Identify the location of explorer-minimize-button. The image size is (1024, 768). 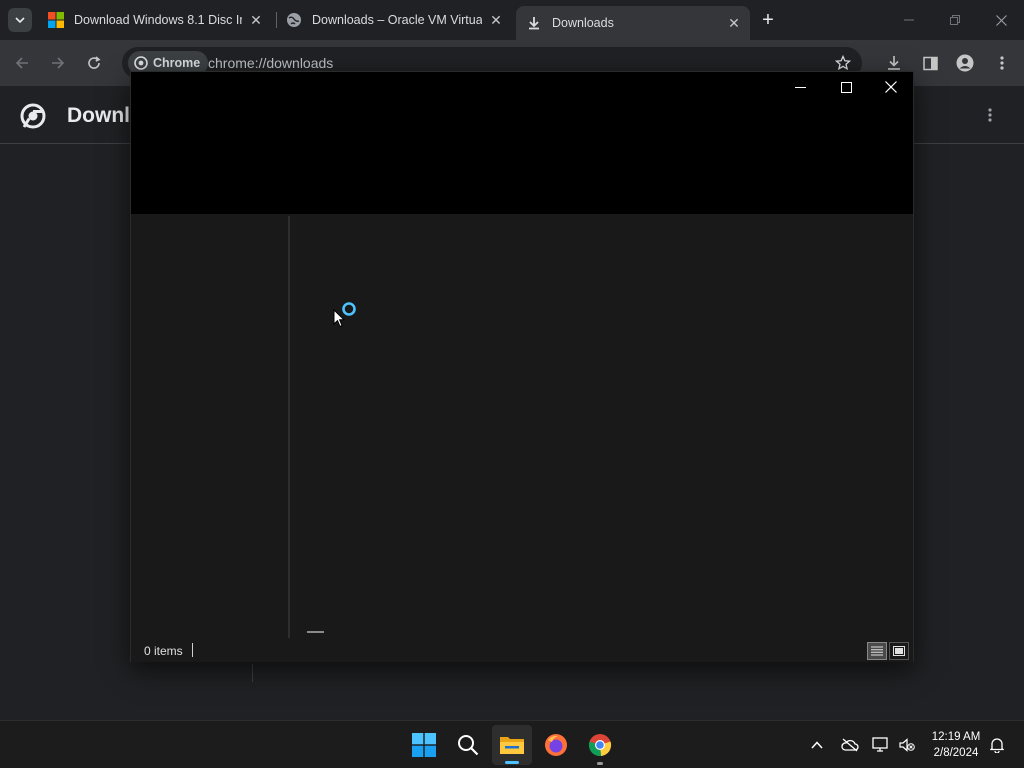
(800, 87).